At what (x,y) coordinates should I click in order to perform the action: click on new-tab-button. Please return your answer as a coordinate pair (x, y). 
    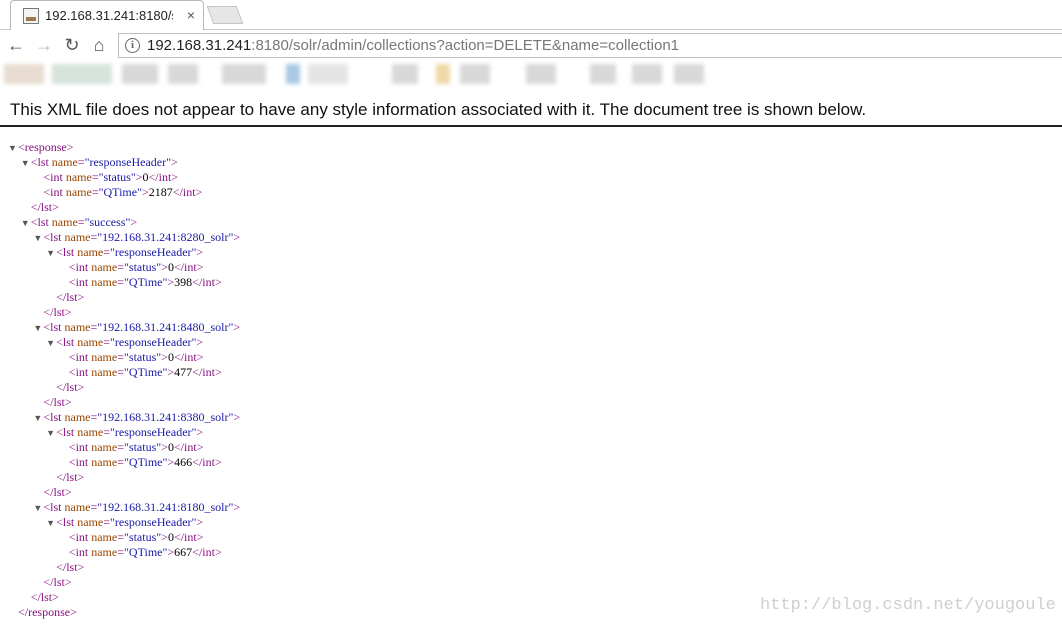
    Looking at the image, I should click on (225, 15).